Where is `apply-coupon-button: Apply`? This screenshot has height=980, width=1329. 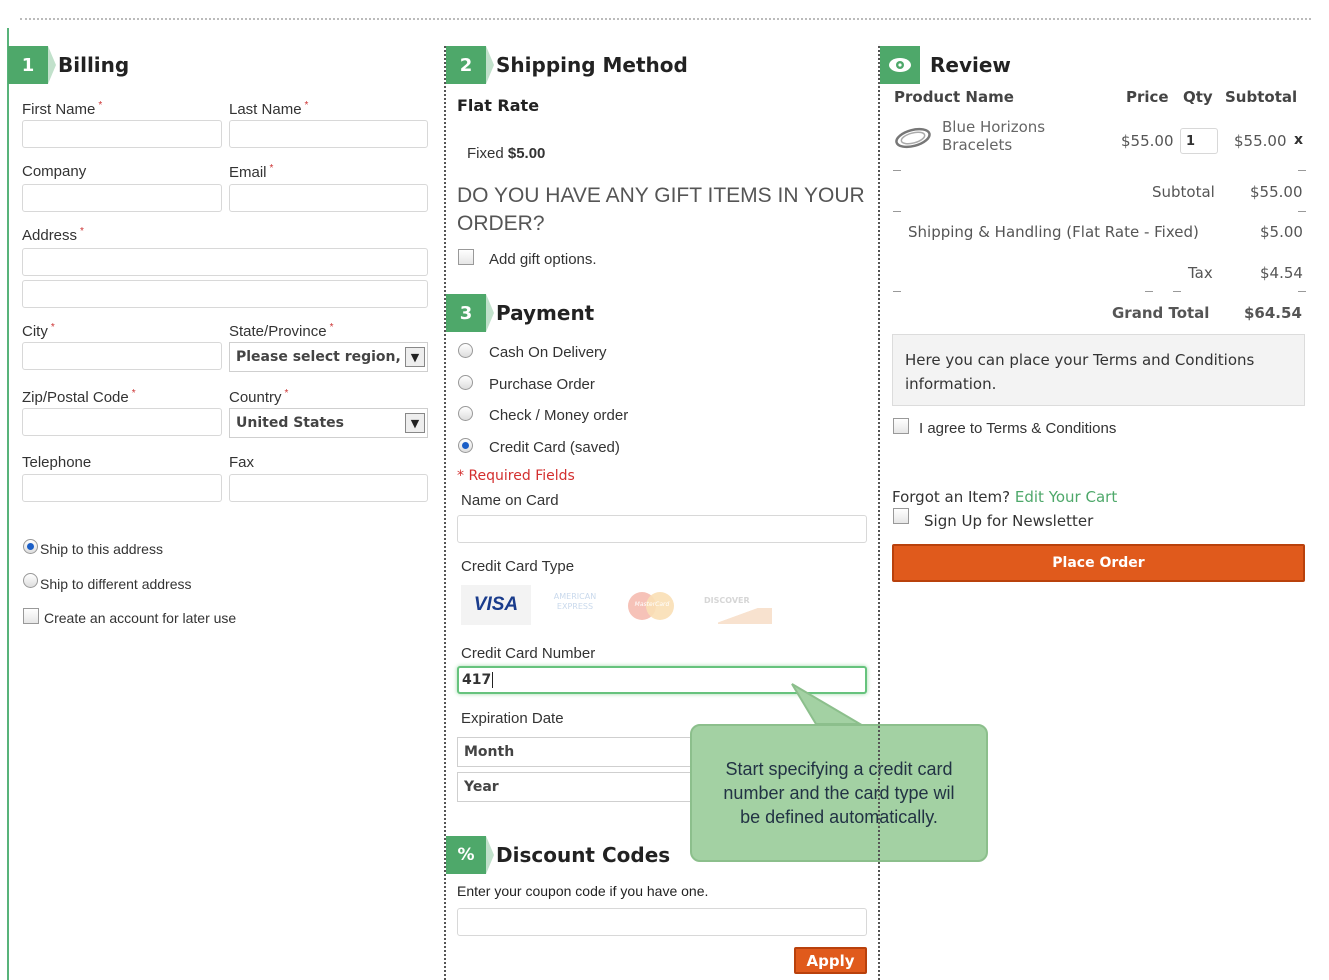
apply-coupon-button: Apply is located at coordinates (830, 960).